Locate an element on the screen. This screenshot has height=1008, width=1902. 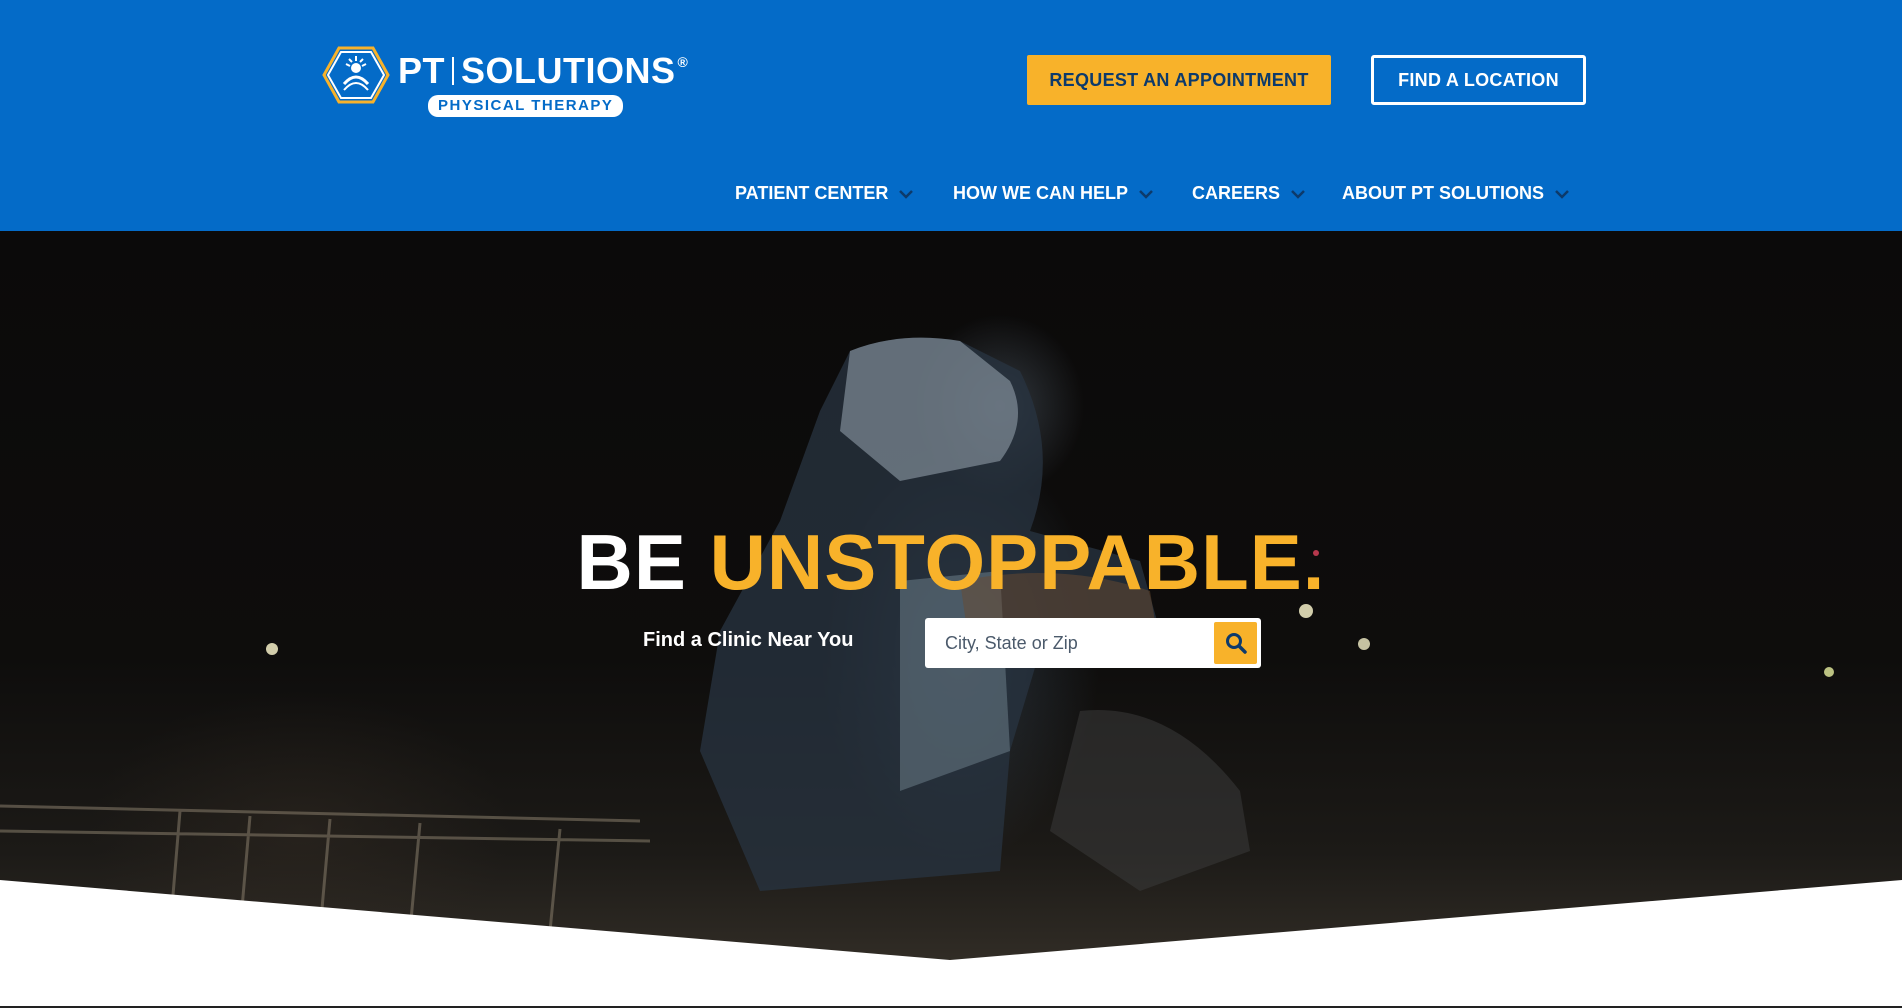
nav-item-patient-center: PATIENT CENTER is located at coordinates (824, 193).